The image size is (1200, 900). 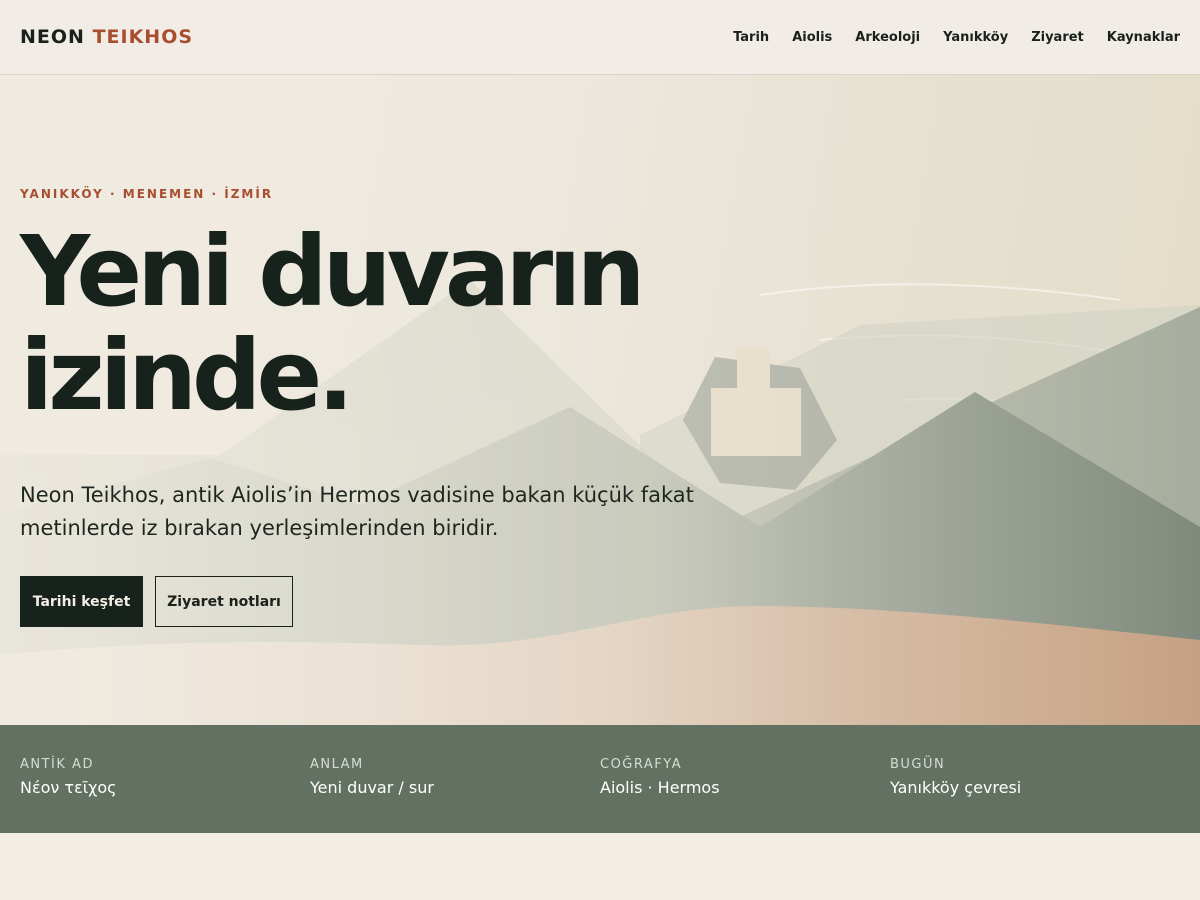 What do you see at coordinates (372, 787) in the screenshot?
I see `fact-value: Yeni duvar / sur` at bounding box center [372, 787].